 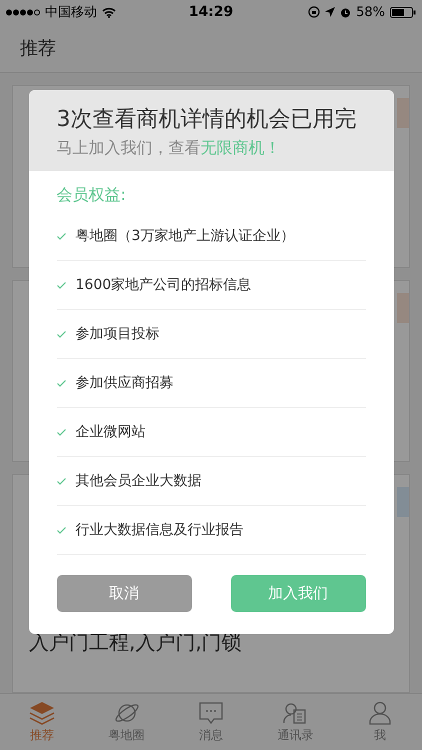 What do you see at coordinates (370, 12) in the screenshot?
I see `battery-percent: 58%` at bounding box center [370, 12].